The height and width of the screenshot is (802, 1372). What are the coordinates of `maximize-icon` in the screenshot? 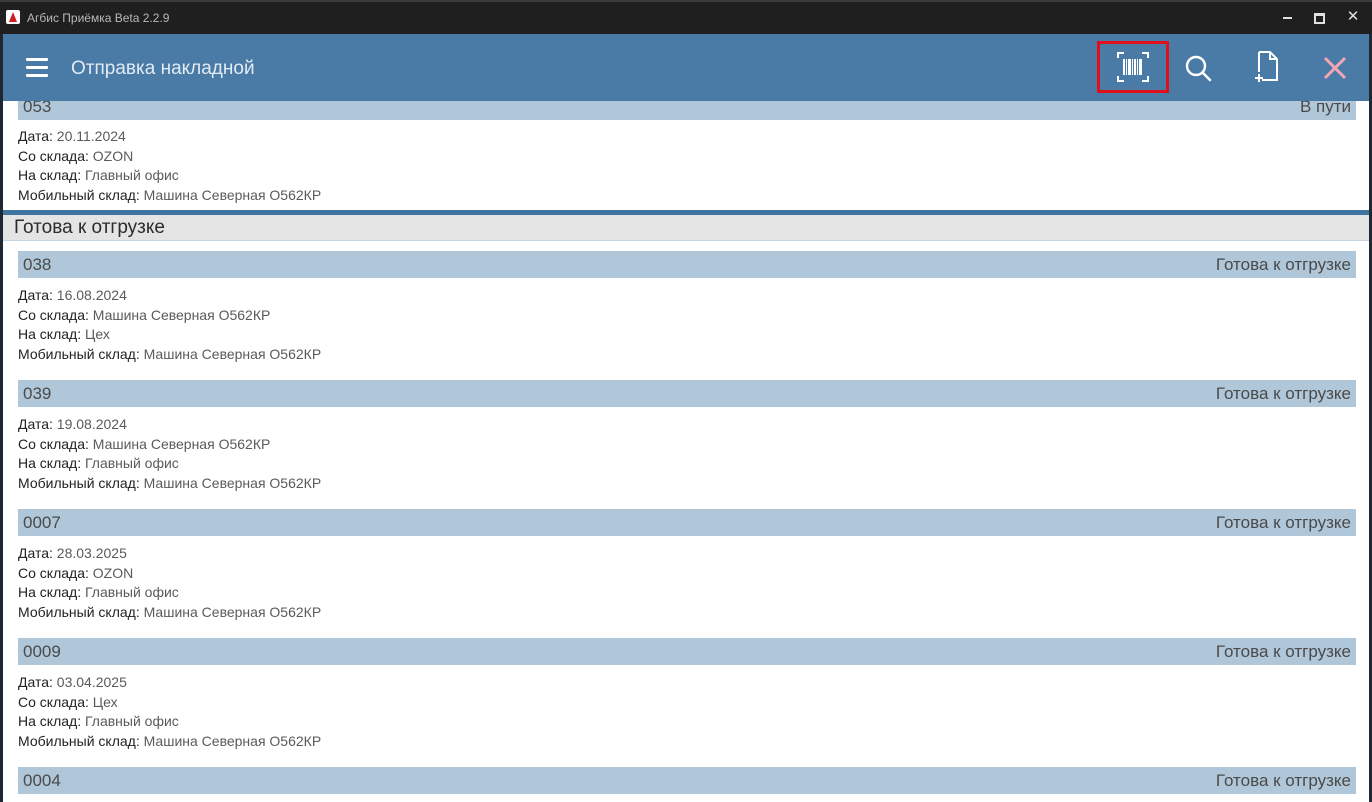 It's located at (1319, 17).